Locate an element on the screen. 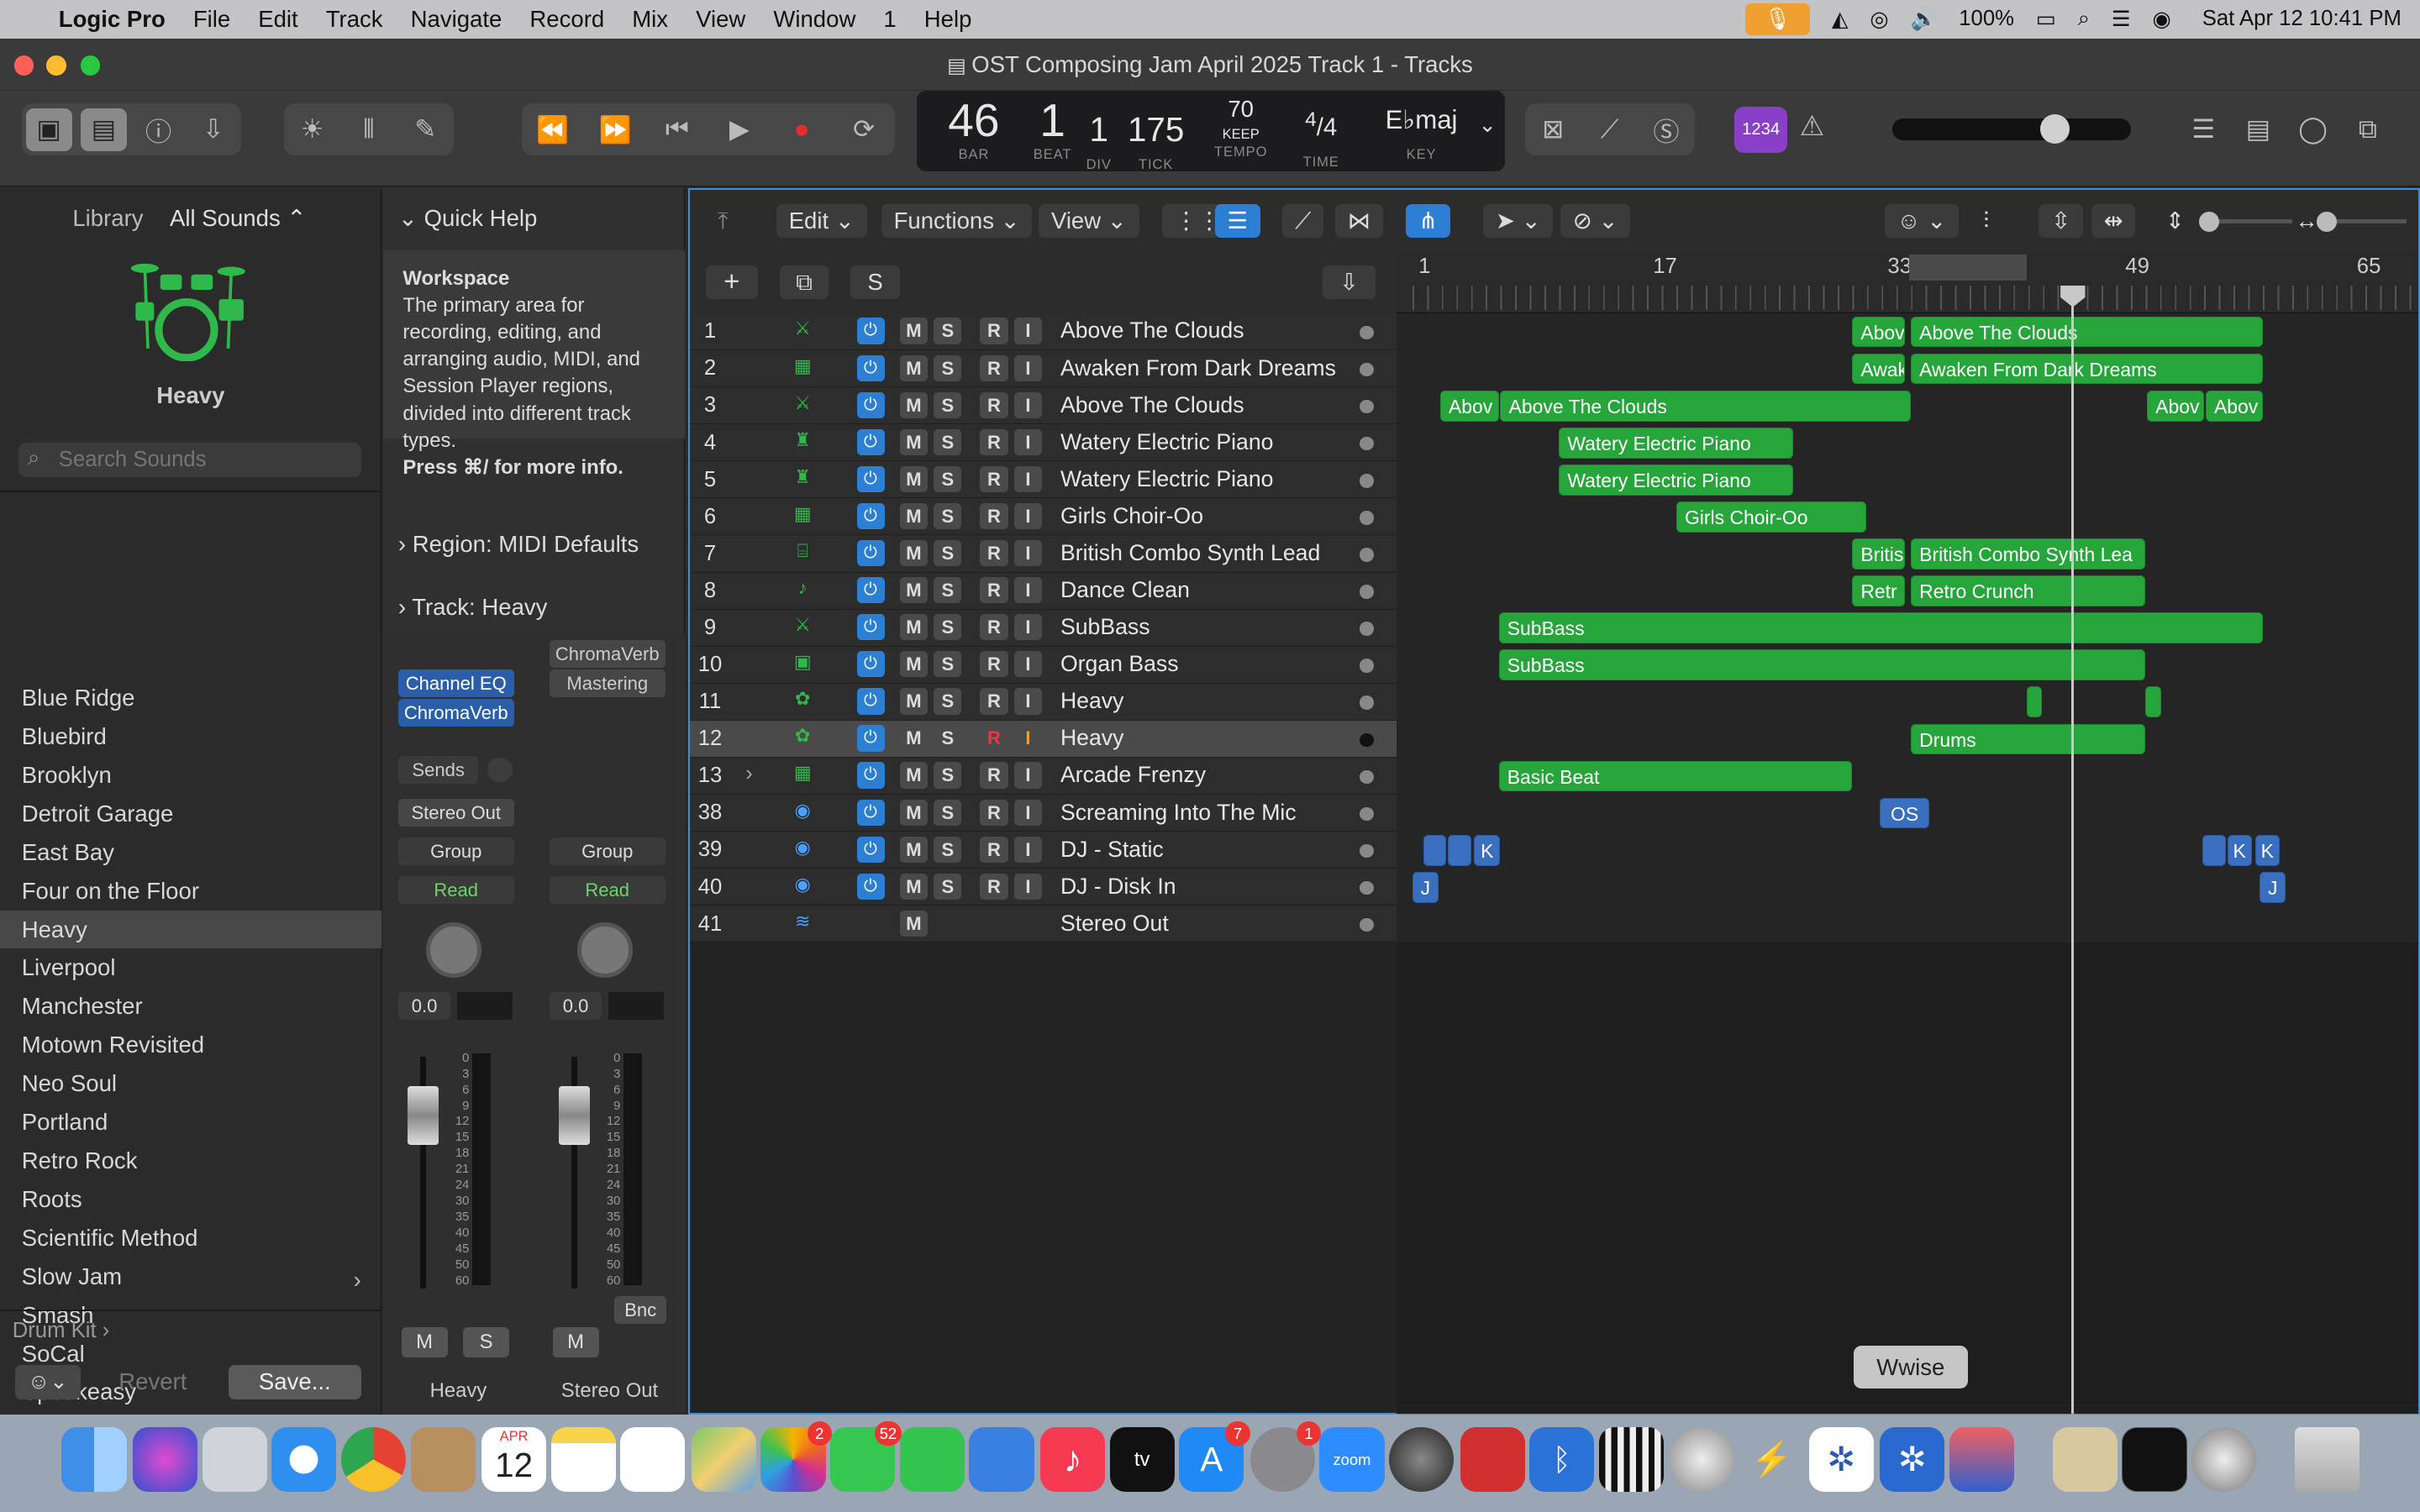 The image size is (2420, 1512). calendar-icon: APR 12 is located at coordinates (514, 1459).